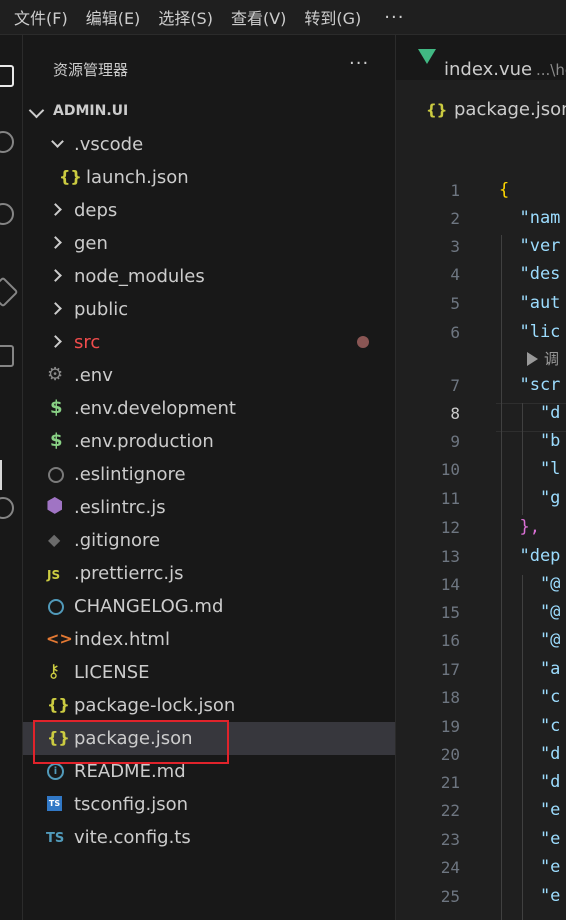 The height and width of the screenshot is (920, 566). Describe the element at coordinates (530, 303) in the screenshot. I see `code-line: "aut` at that location.